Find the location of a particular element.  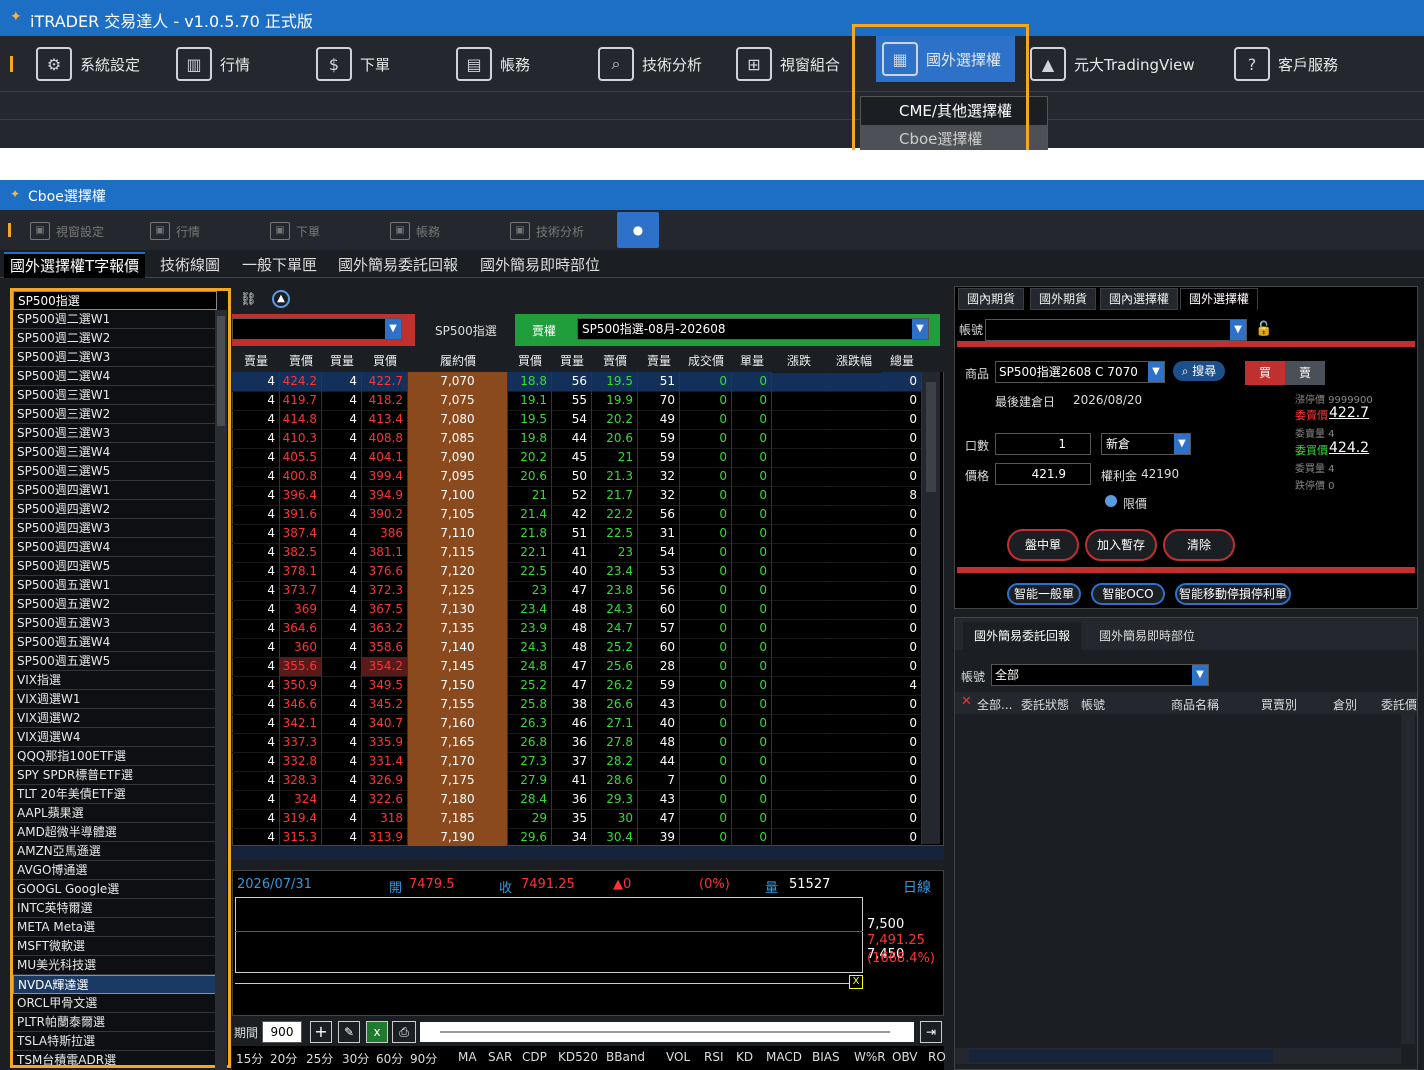

menu-item-3: ▤ 帳務 is located at coordinates (493, 64).